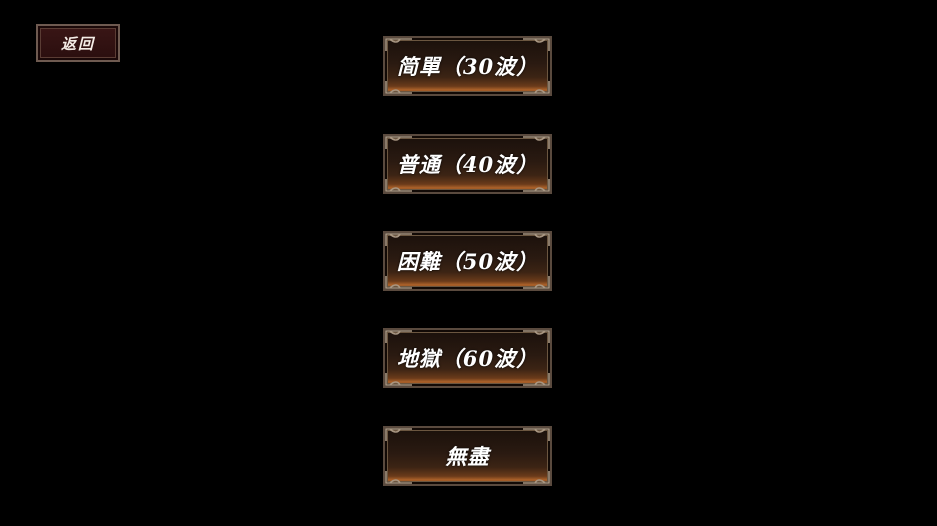 The image size is (937, 526). I want to click on back-button: 返回, so click(78, 43).